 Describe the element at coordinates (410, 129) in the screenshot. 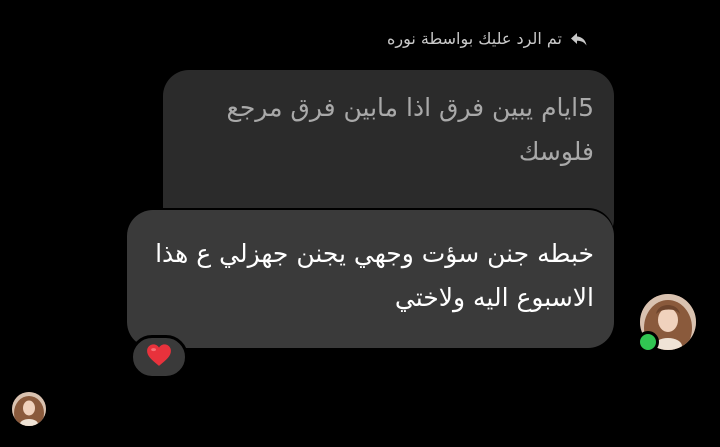

I see `quoted-message-text: 5ايام يبين فرق اذا مابين فرق مرجع فلوسك` at that location.